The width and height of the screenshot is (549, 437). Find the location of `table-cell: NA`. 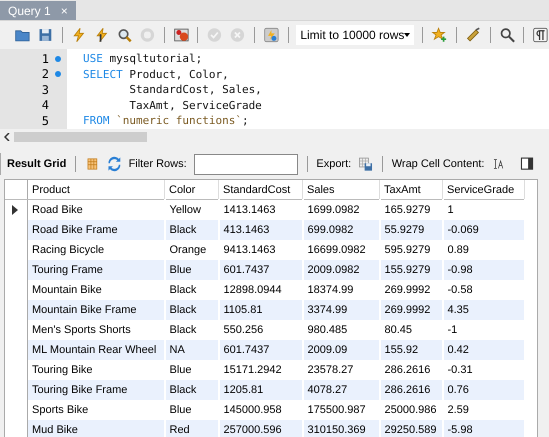

table-cell: NA is located at coordinates (191, 350).